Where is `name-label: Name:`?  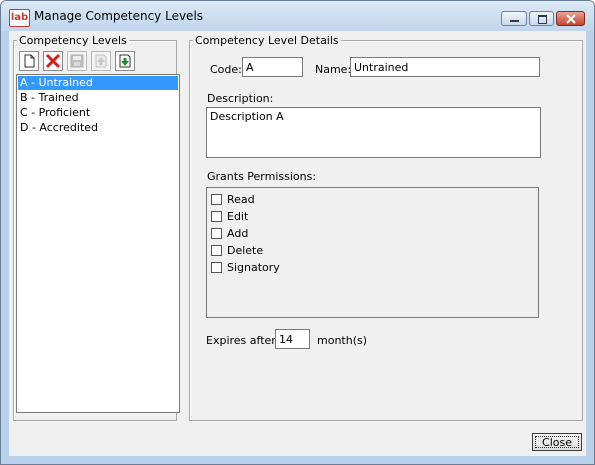 name-label: Name: is located at coordinates (333, 69).